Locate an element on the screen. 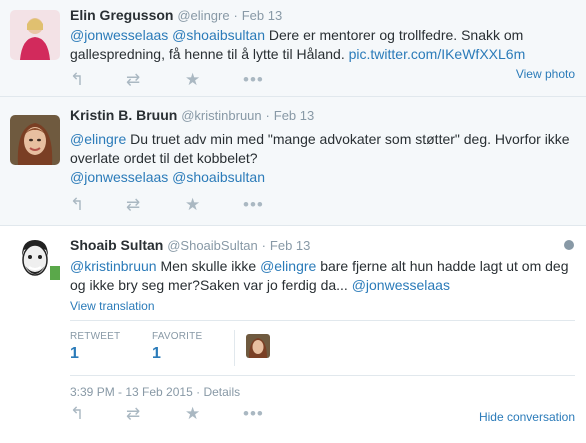 This screenshot has height=443, width=586. retweet-count: 1 is located at coordinates (74, 354).